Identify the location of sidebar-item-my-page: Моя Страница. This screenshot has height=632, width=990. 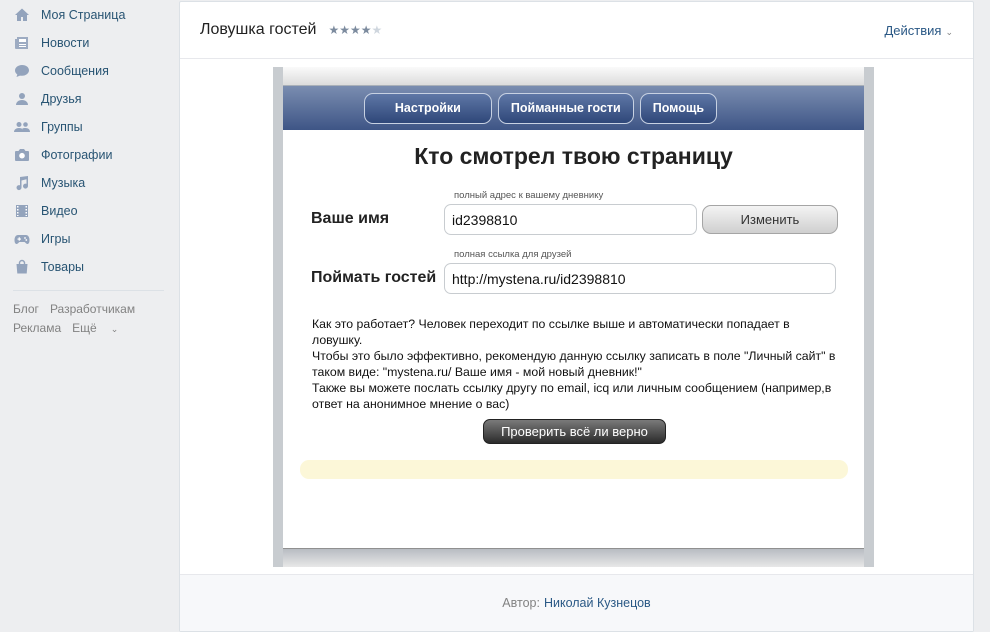
(85, 15).